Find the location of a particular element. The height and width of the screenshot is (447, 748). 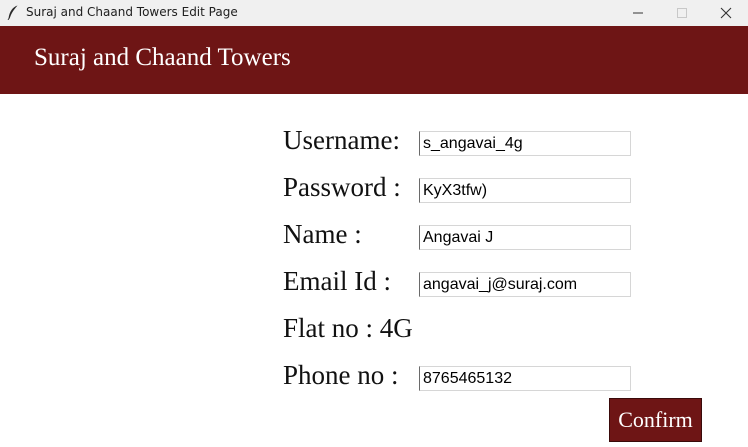

phone-field is located at coordinates (525, 378).